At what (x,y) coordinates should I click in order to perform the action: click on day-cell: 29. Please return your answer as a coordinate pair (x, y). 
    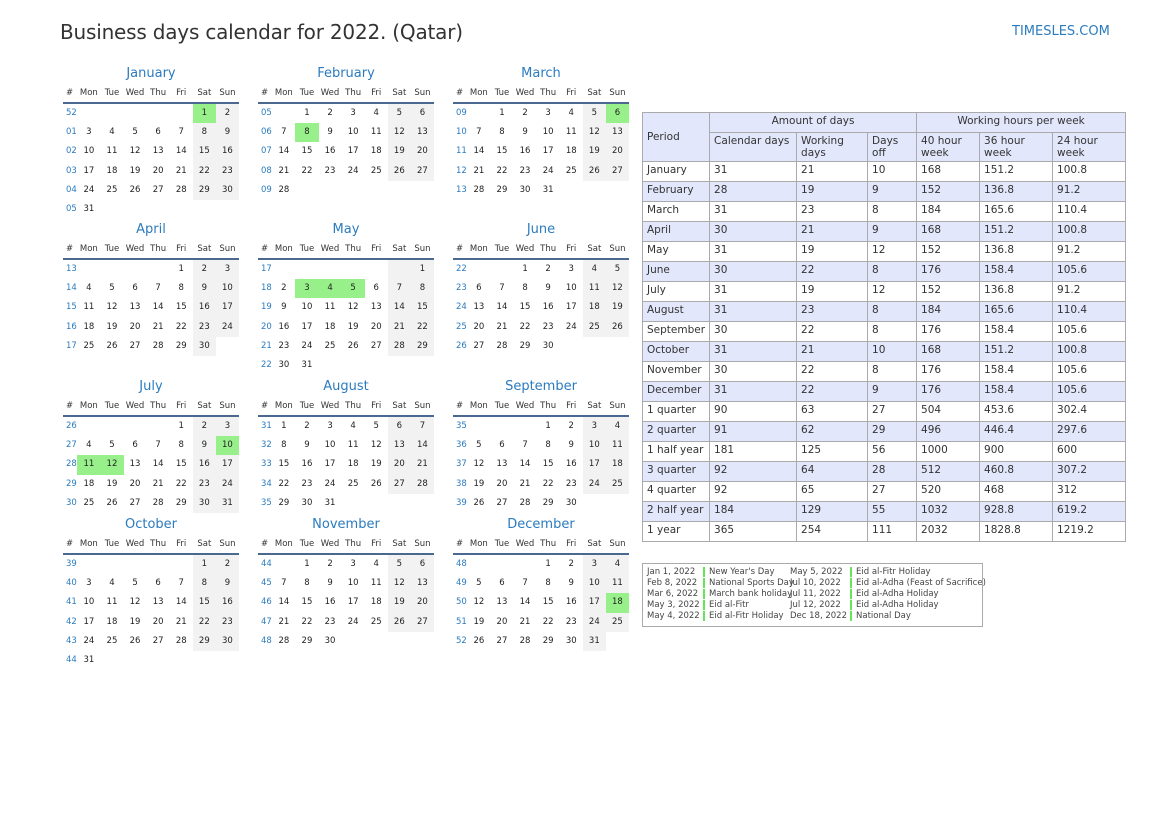
    Looking at the image, I should click on (204, 641).